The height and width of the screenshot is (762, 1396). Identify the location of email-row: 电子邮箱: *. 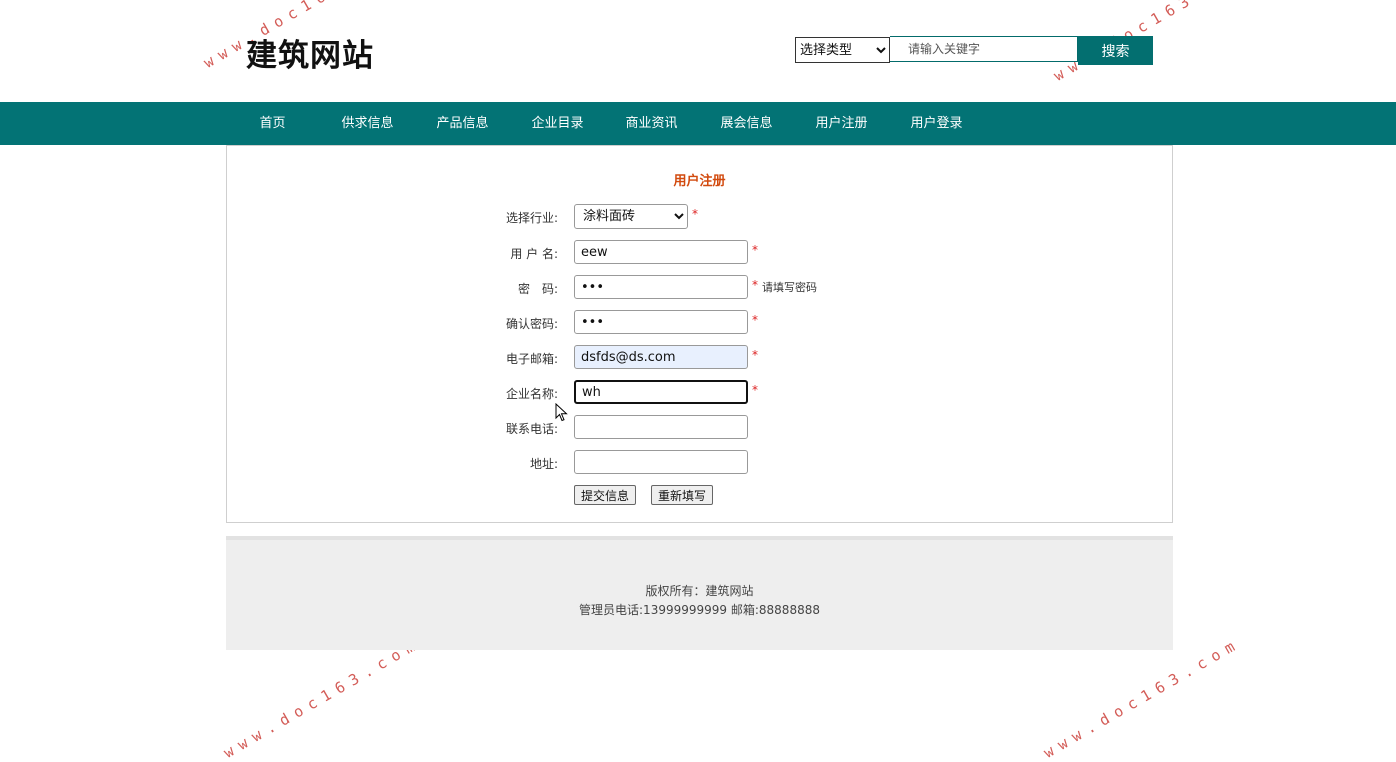
(699, 358).